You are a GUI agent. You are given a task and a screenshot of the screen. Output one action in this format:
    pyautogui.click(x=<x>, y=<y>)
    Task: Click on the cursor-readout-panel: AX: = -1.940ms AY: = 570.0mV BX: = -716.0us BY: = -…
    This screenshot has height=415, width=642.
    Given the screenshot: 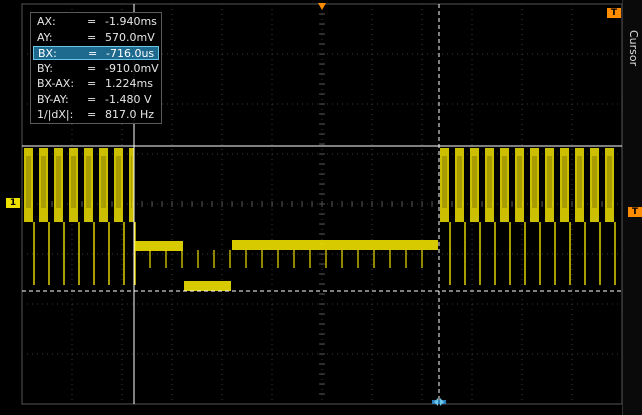 What is the action you would take?
    pyautogui.click(x=96, y=68)
    